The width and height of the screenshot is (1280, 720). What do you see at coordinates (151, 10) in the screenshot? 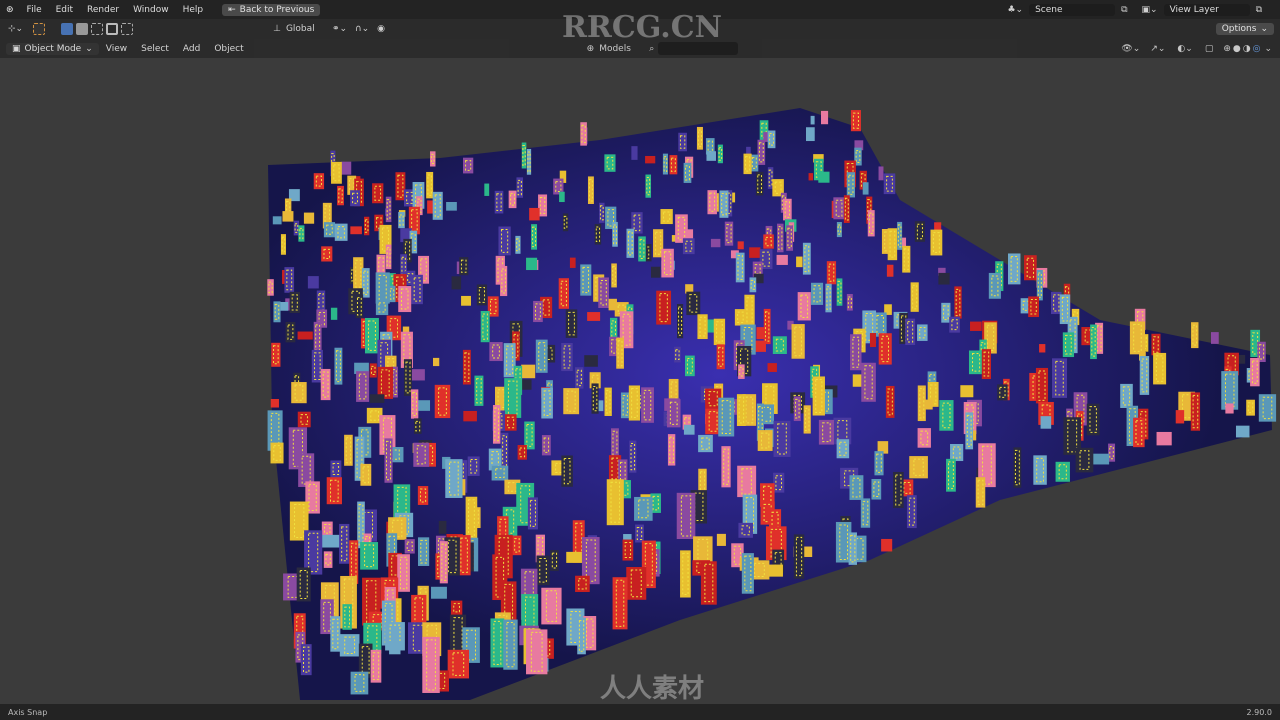
I see `menu-window: Window` at bounding box center [151, 10].